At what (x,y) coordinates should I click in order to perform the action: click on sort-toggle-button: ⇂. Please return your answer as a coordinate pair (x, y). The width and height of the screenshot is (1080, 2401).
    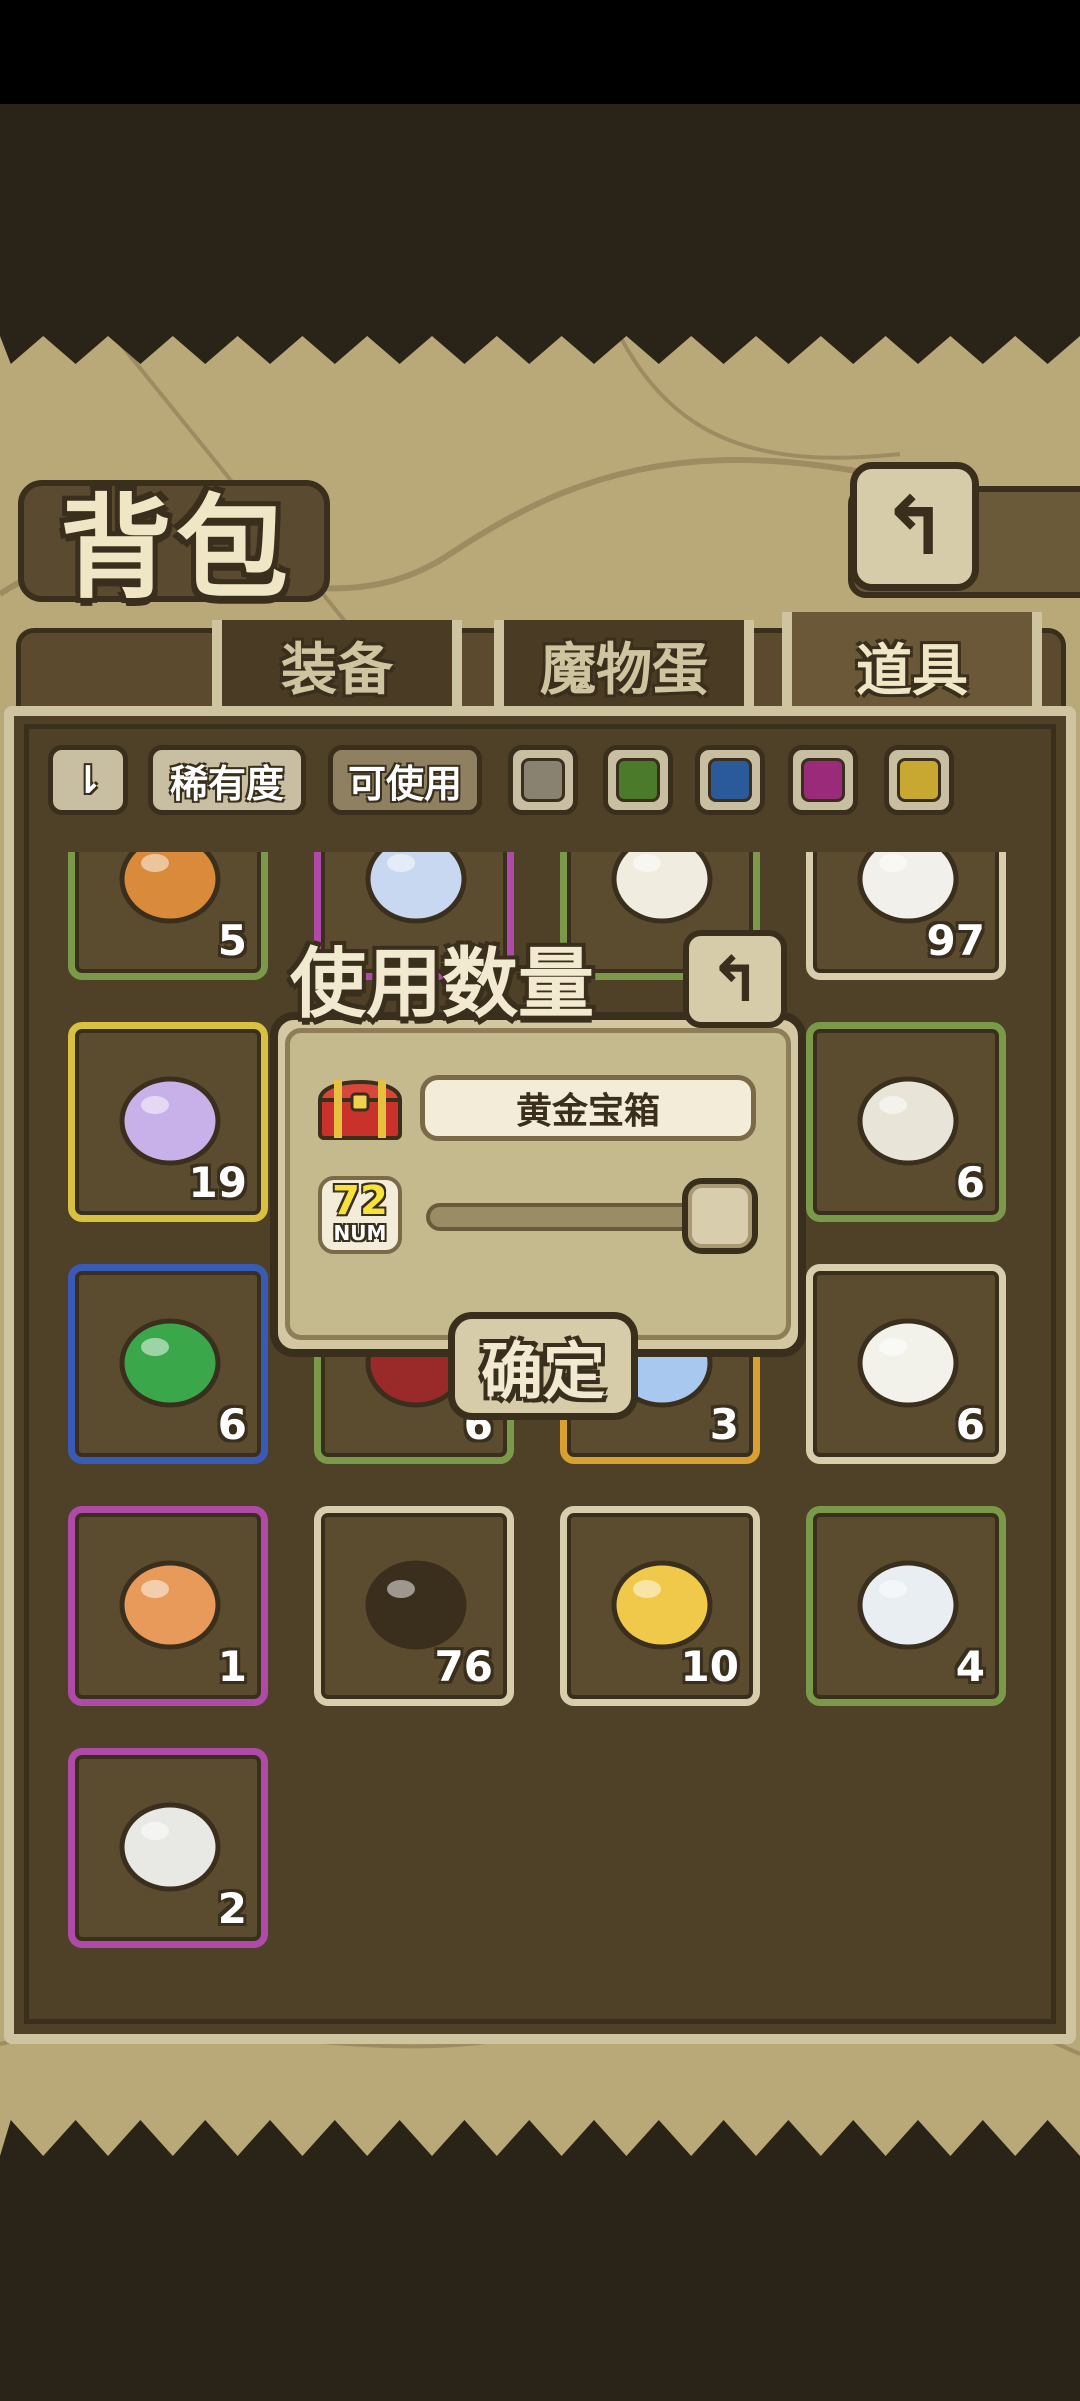
    Looking at the image, I should click on (88, 780).